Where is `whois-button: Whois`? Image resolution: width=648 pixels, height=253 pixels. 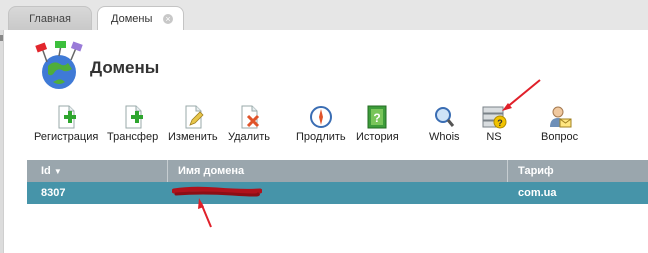 whois-button: Whois is located at coordinates (444, 124).